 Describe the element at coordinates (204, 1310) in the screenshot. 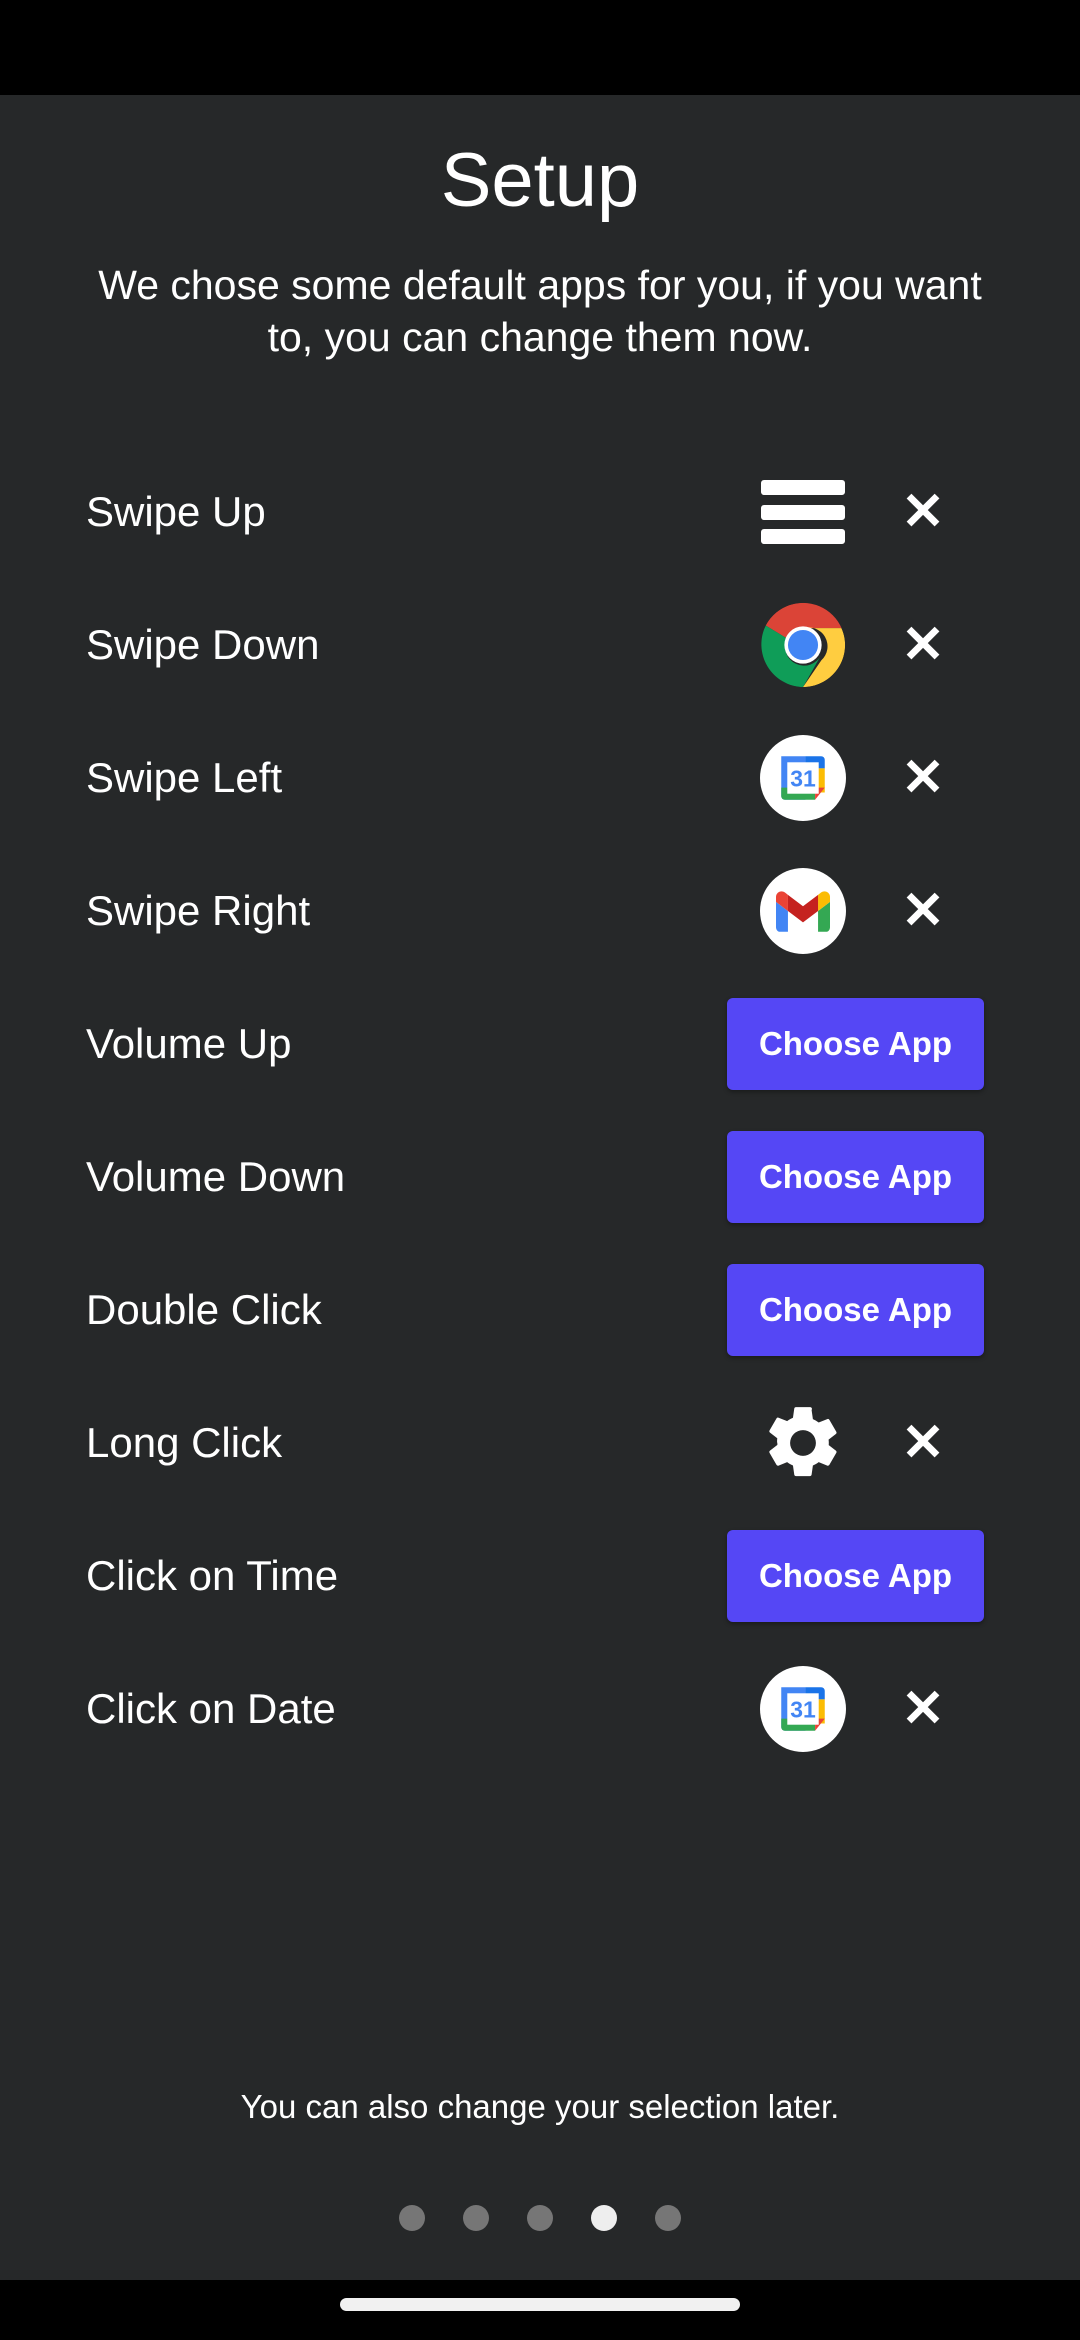

I see `gesture-label: Double Click` at that location.